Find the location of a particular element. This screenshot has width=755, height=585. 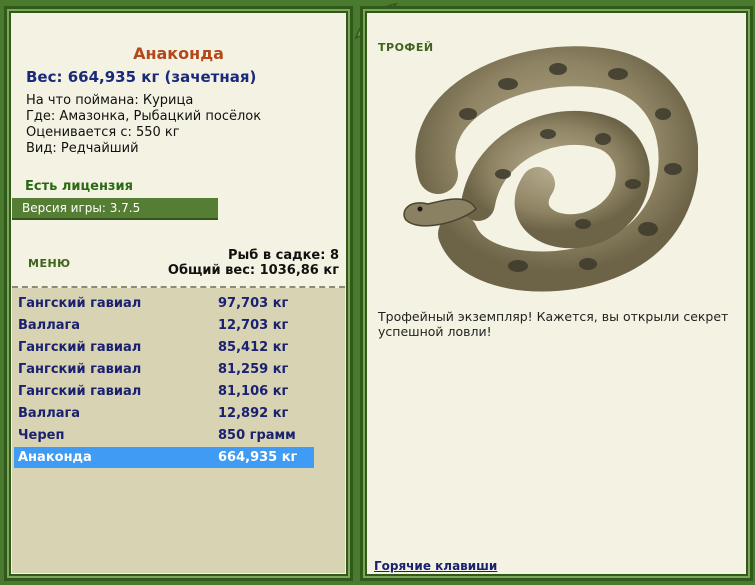

catch-name: Анаконда is located at coordinates (55, 457).